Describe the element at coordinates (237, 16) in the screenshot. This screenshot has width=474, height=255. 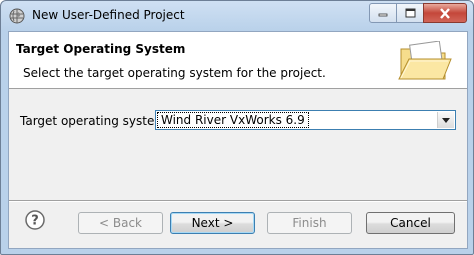
I see `title-bar: New User-Defined Project` at that location.